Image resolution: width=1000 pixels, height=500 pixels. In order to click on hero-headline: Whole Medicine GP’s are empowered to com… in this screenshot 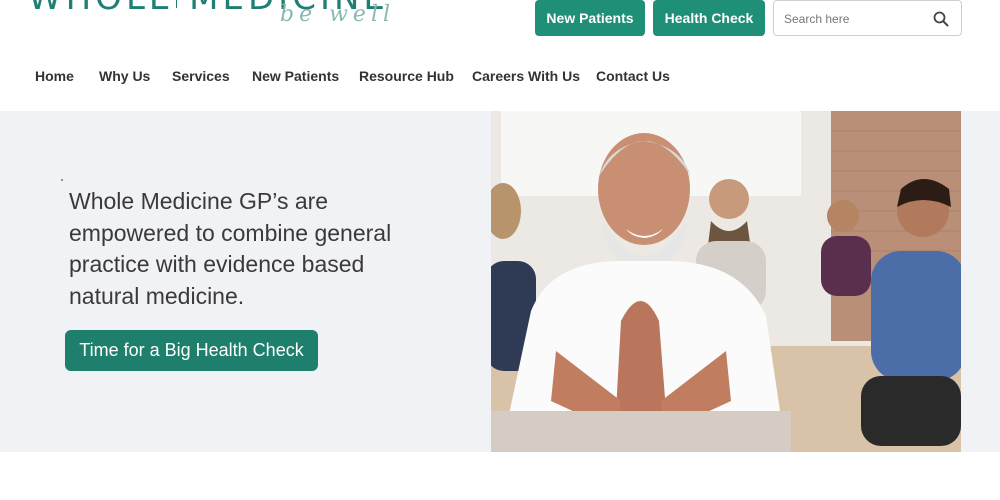, I will do `click(230, 248)`.